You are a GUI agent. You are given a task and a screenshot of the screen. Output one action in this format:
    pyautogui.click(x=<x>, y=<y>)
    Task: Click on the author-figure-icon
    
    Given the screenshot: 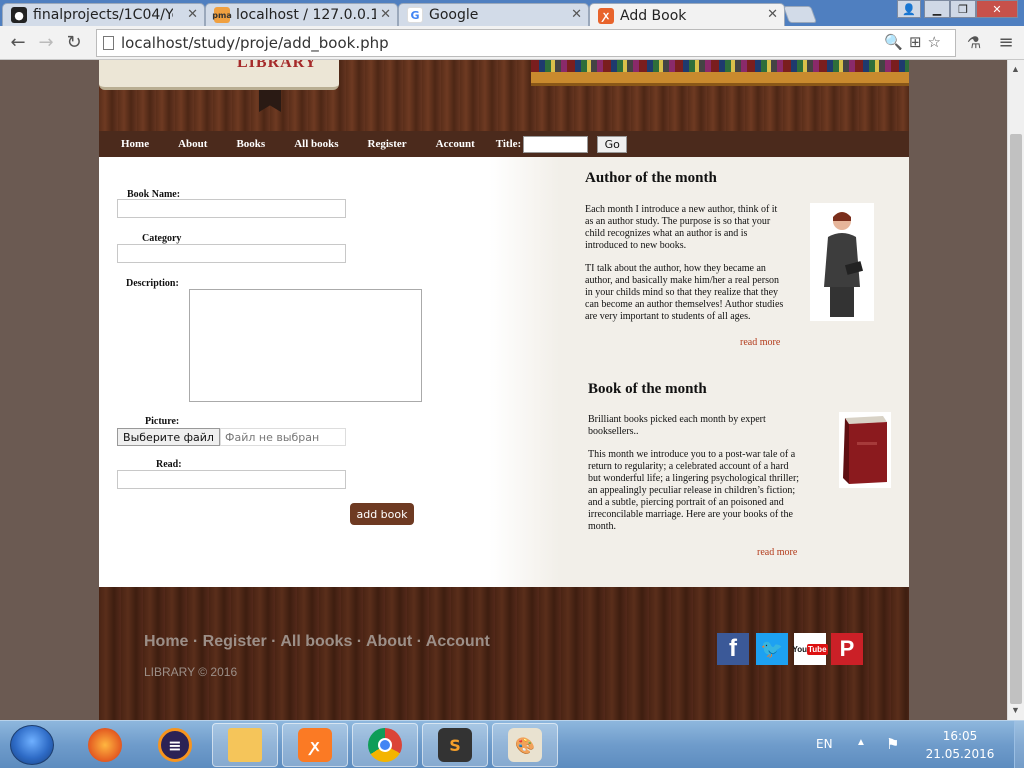 What is the action you would take?
    pyautogui.click(x=844, y=264)
    